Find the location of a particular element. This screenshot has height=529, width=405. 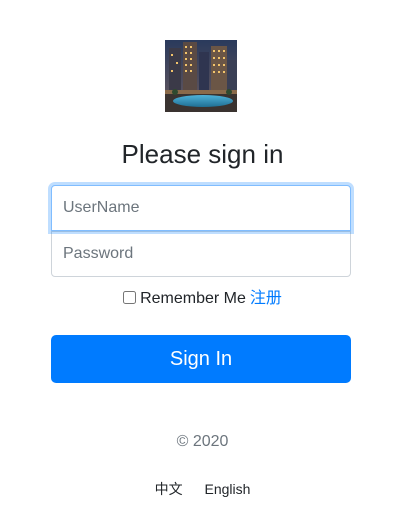

remember-me-label: Remember Me is located at coordinates (193, 298).